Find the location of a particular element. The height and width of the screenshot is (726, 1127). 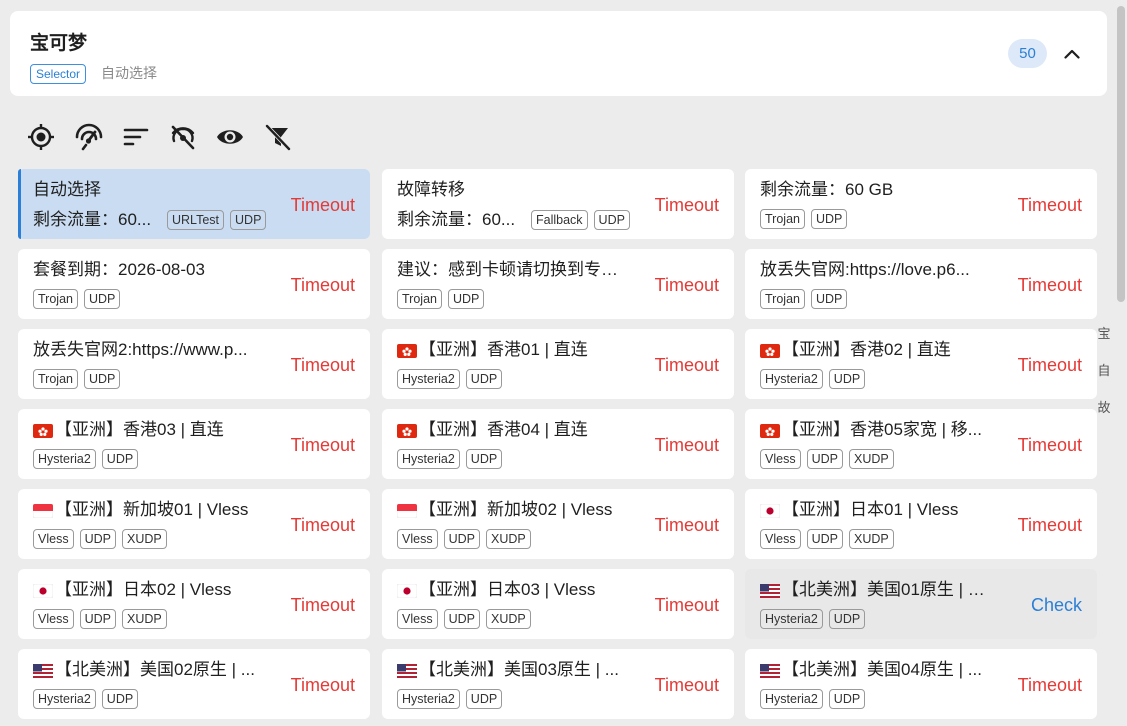

proxy-card: 放丢失官网2:https://www.p... Trojan UDP Timeout is located at coordinates (194, 364).